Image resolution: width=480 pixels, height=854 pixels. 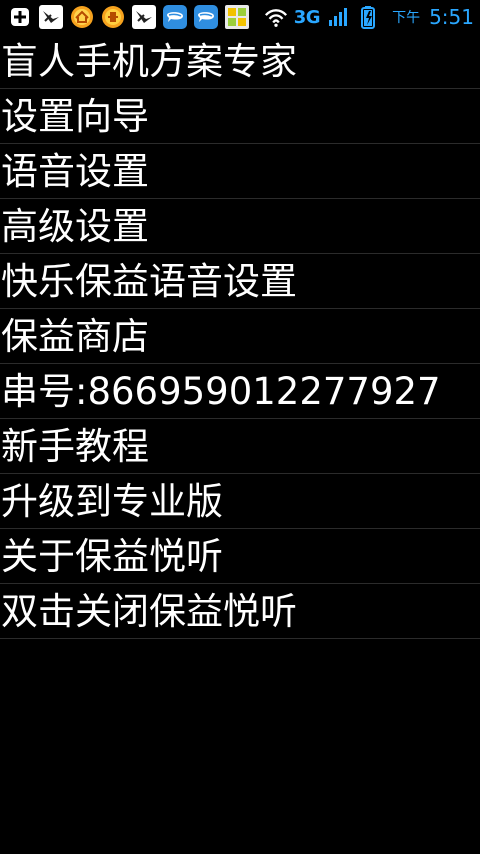 I want to click on clock-label: 5:51, so click(x=451, y=17).